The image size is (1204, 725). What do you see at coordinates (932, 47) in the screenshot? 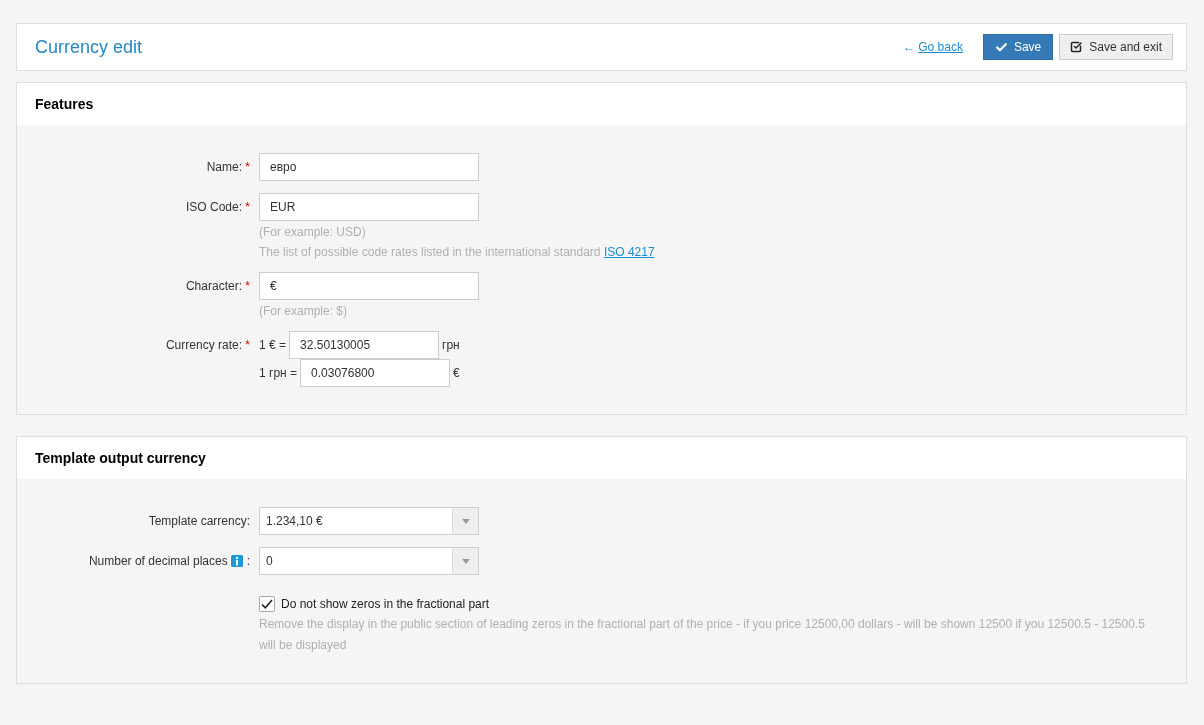
I see `go-back-link: ← Go back` at bounding box center [932, 47].